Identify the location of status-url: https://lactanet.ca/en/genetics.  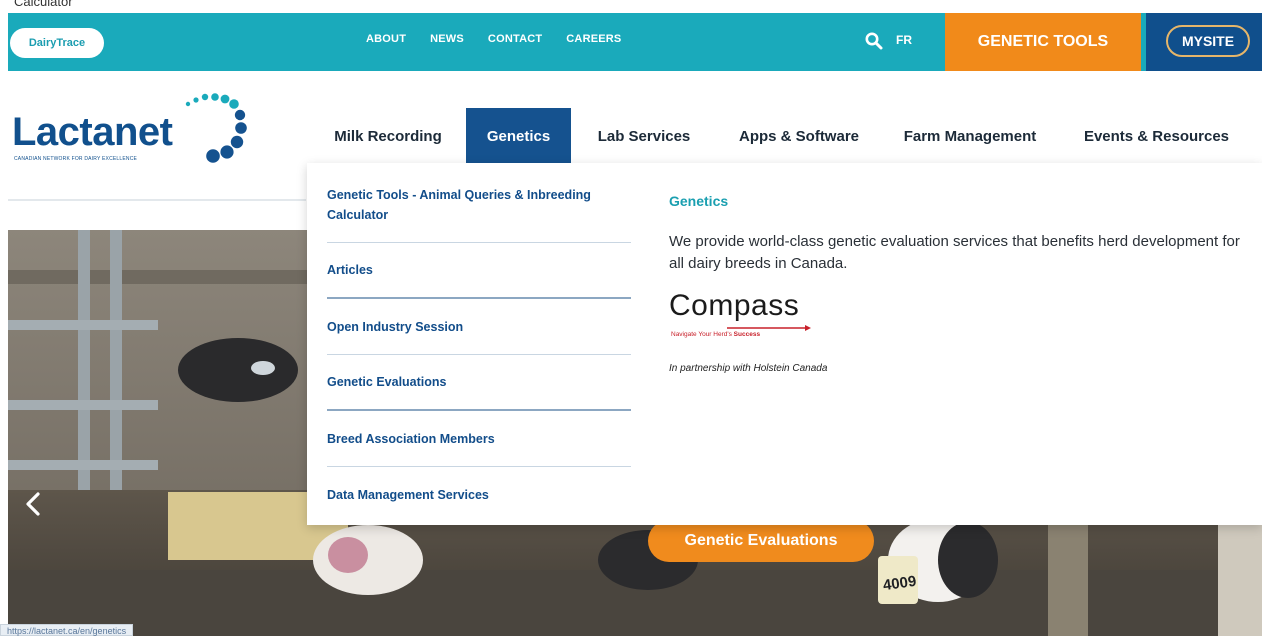
(67, 630).